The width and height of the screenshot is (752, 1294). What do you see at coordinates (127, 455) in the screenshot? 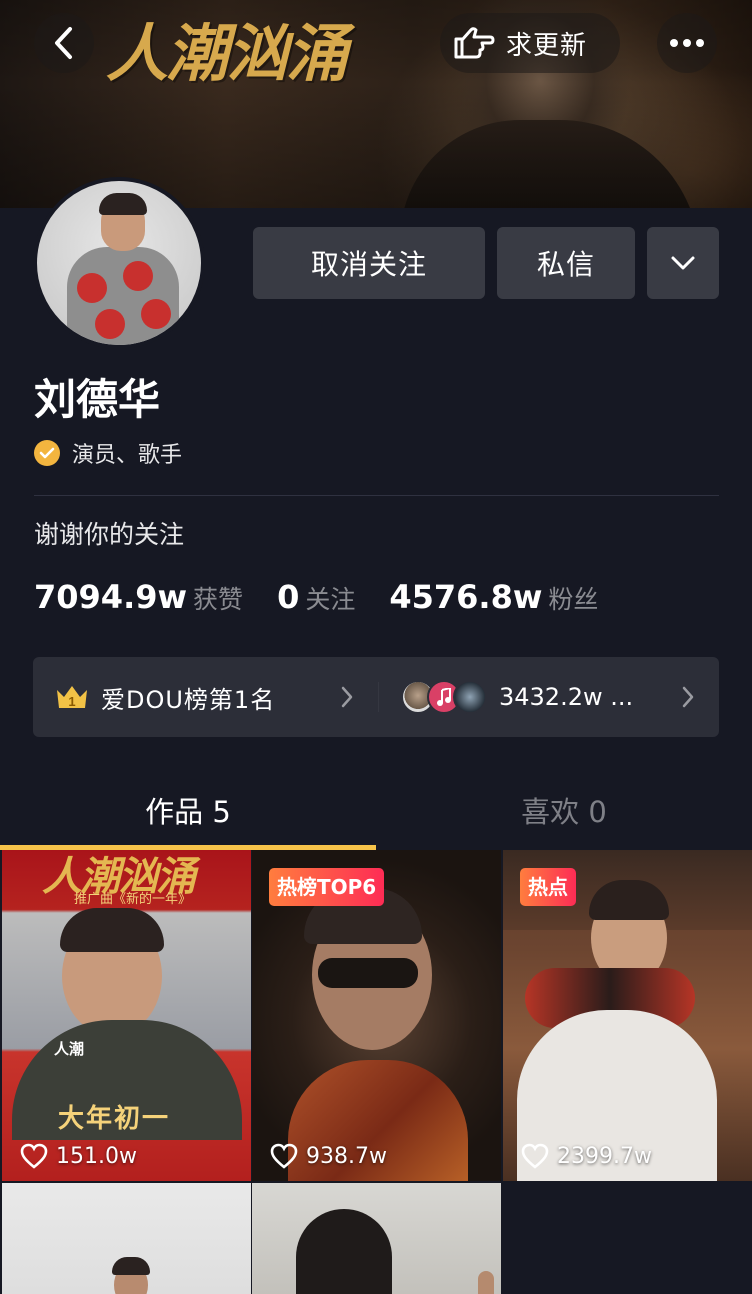
I see `verification-text: 演员、歌手` at bounding box center [127, 455].